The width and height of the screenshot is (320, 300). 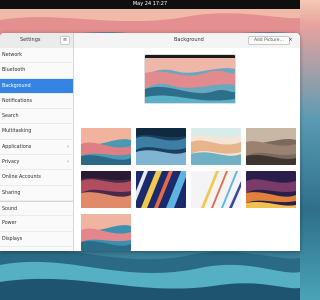 What do you see at coordinates (36, 224) in the screenshot?
I see `sidebar-item-power: Power` at bounding box center [36, 224].